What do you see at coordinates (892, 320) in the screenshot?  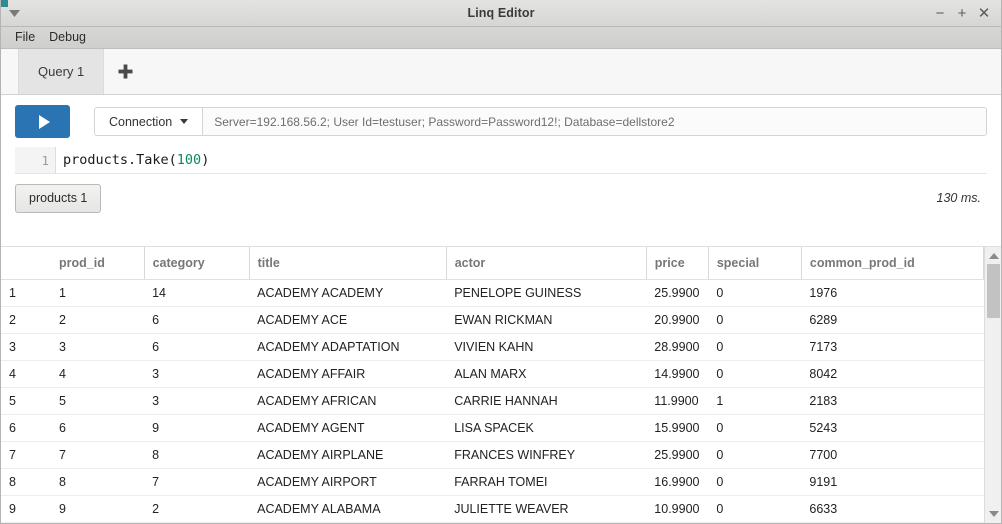 I see `cell-common-prod-id: 6289` at bounding box center [892, 320].